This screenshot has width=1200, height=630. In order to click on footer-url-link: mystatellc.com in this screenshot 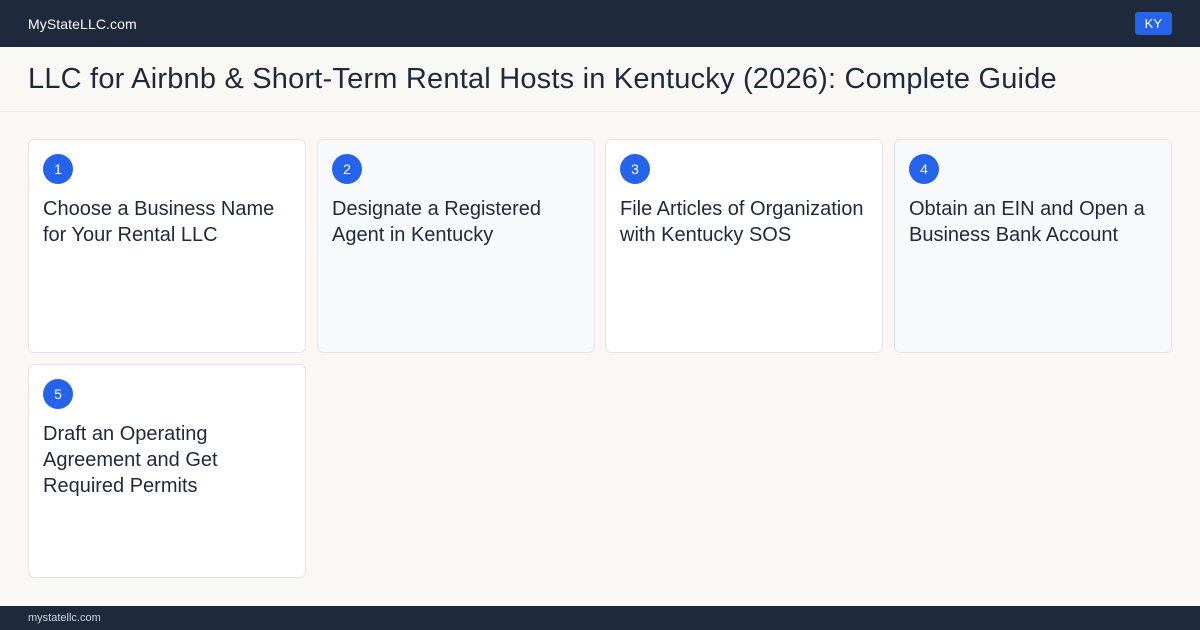, I will do `click(64, 618)`.